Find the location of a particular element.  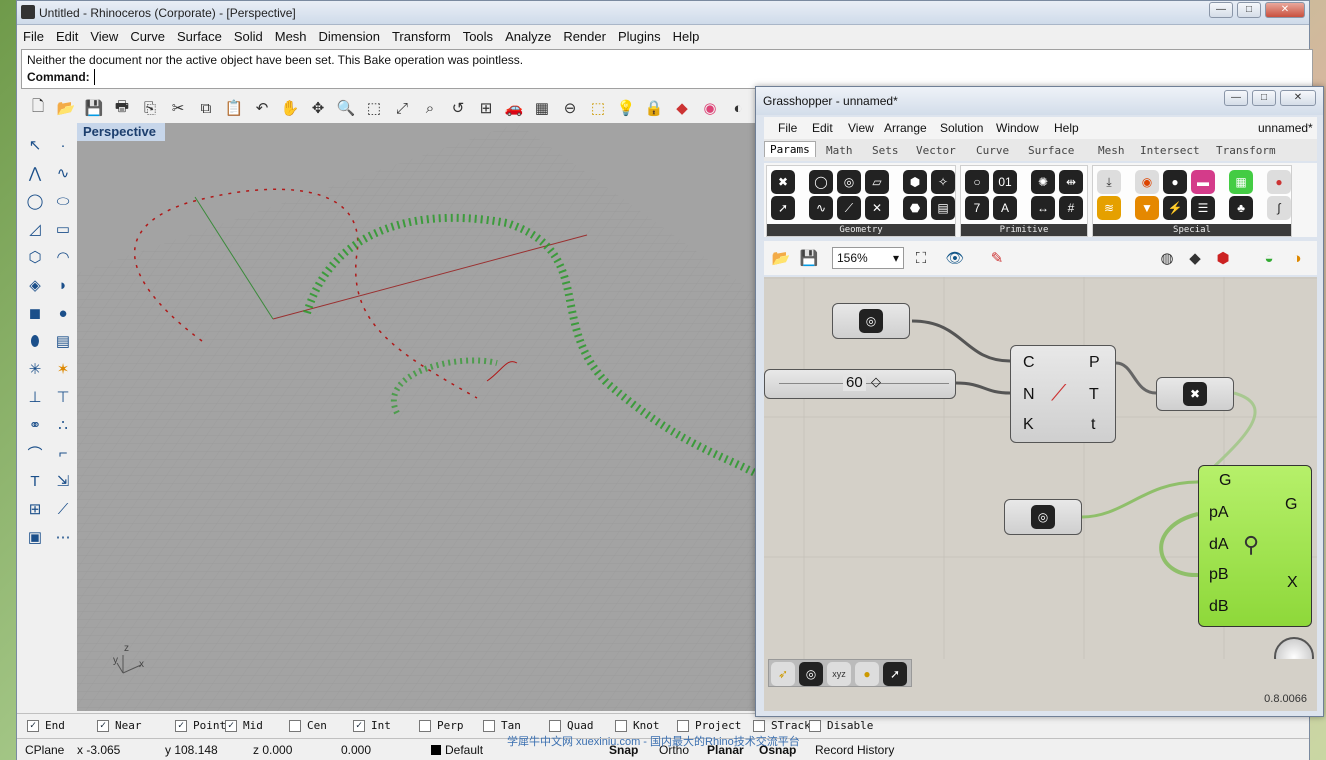

spiral-widget-icon: ◎ is located at coordinates (811, 674).